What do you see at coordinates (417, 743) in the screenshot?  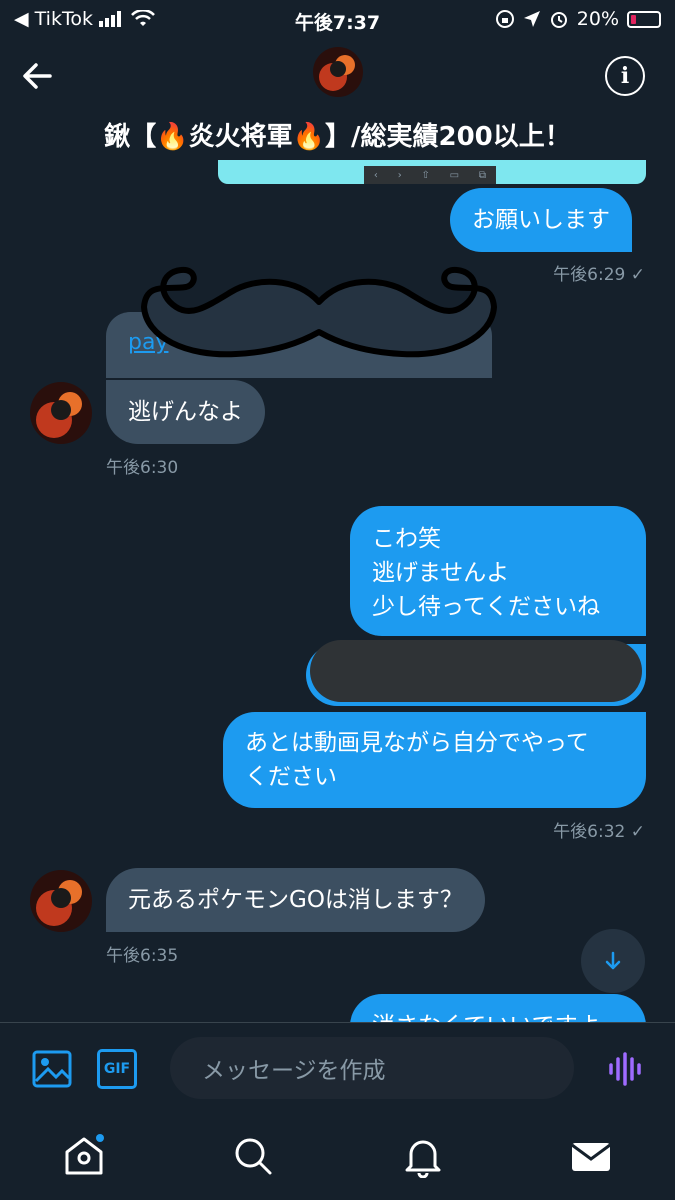 I see `message-text: あとは動画見ながら自分でやって` at bounding box center [417, 743].